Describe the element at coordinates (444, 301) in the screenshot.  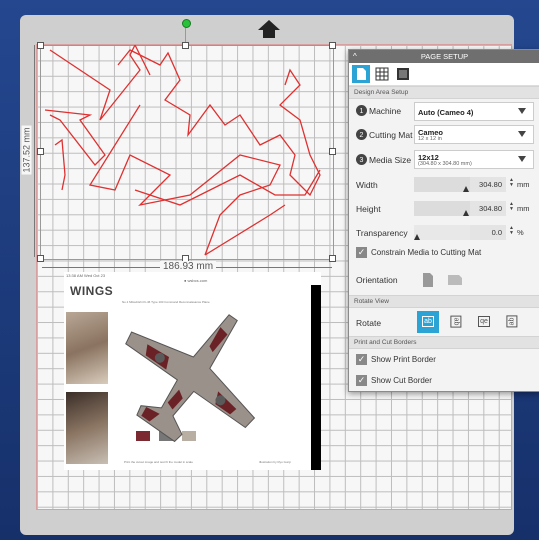
I see `section-rotate-view: Rotate View` at that location.